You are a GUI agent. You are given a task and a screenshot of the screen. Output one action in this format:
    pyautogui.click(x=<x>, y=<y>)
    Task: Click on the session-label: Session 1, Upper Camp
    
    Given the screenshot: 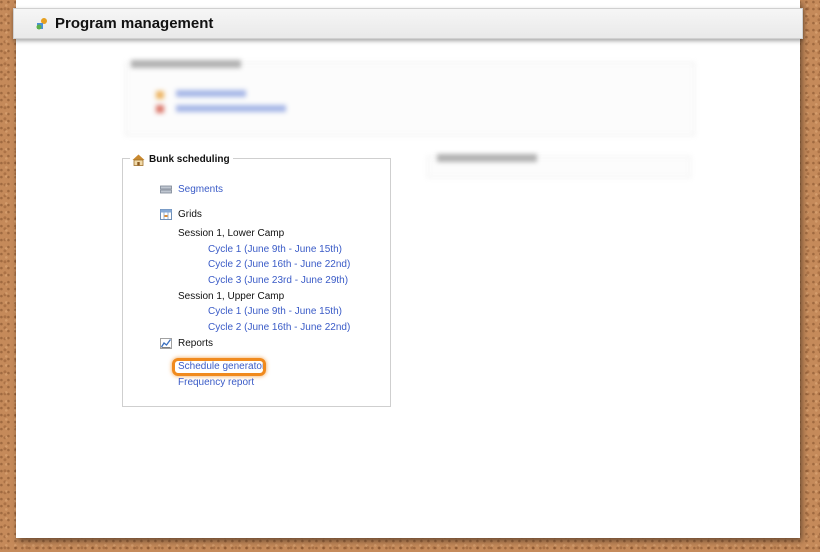 What is the action you would take?
    pyautogui.click(x=231, y=296)
    